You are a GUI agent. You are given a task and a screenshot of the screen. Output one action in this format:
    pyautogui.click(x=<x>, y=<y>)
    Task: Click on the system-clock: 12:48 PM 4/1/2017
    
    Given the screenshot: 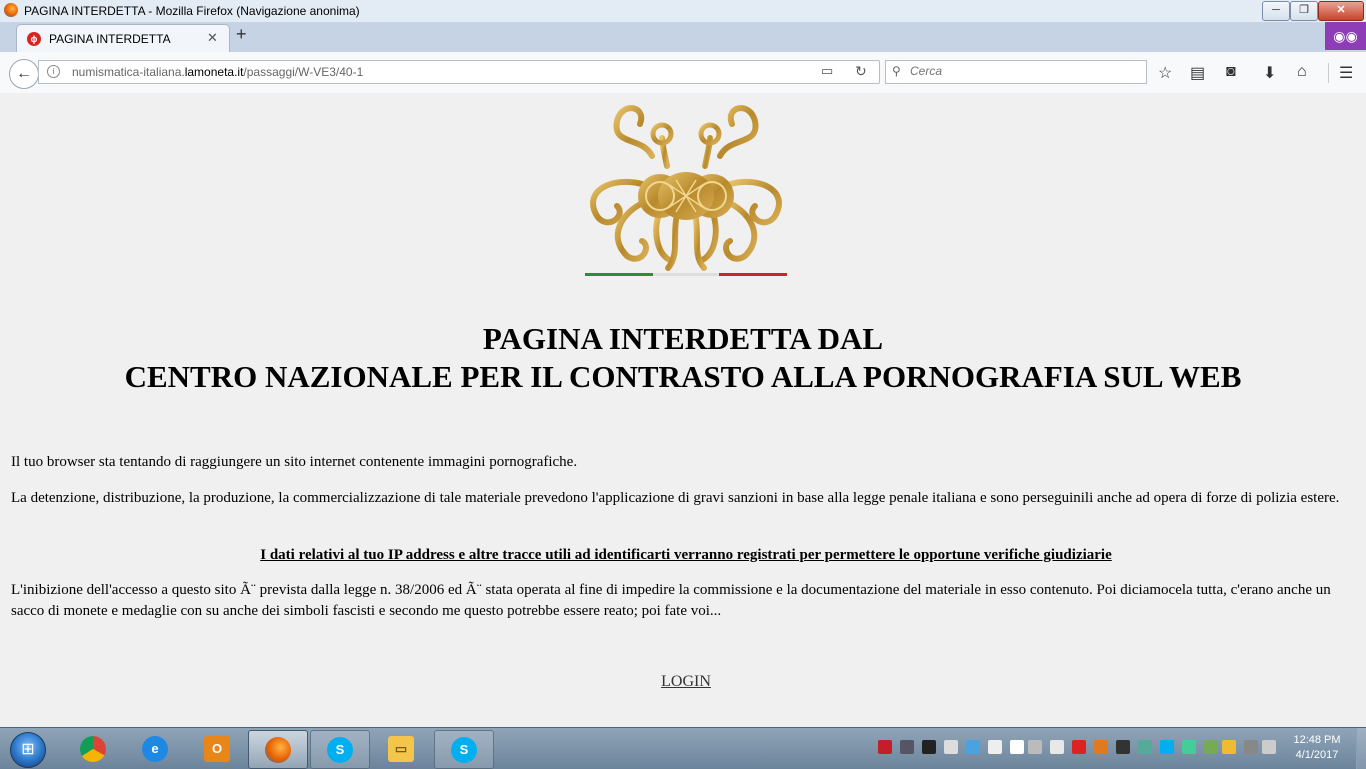 What is the action you would take?
    pyautogui.click(x=1317, y=748)
    